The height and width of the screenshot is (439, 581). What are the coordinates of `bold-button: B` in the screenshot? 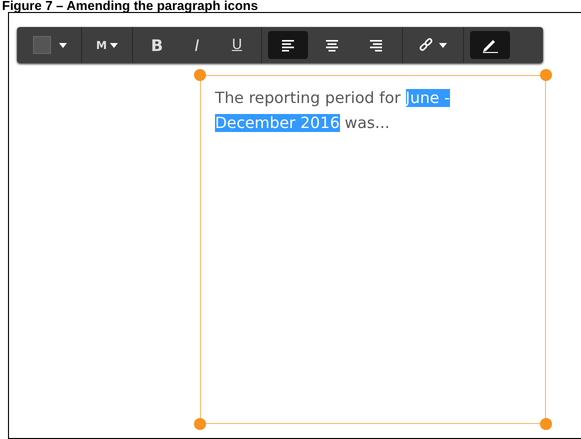 It's located at (156, 45).